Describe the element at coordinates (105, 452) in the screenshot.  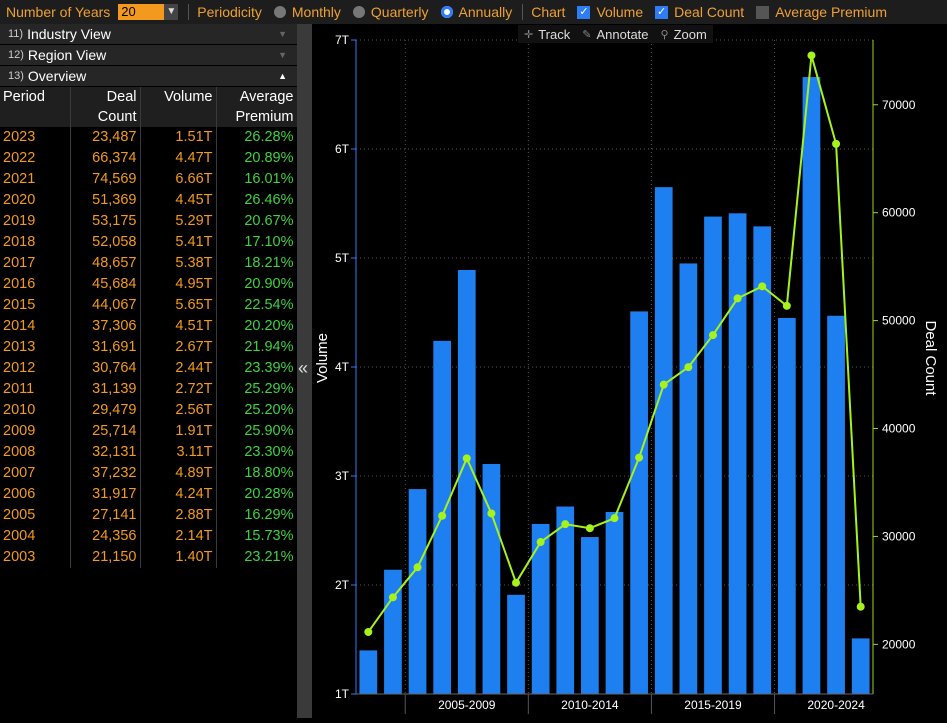
I see `cell-deal-count: 32,131` at that location.